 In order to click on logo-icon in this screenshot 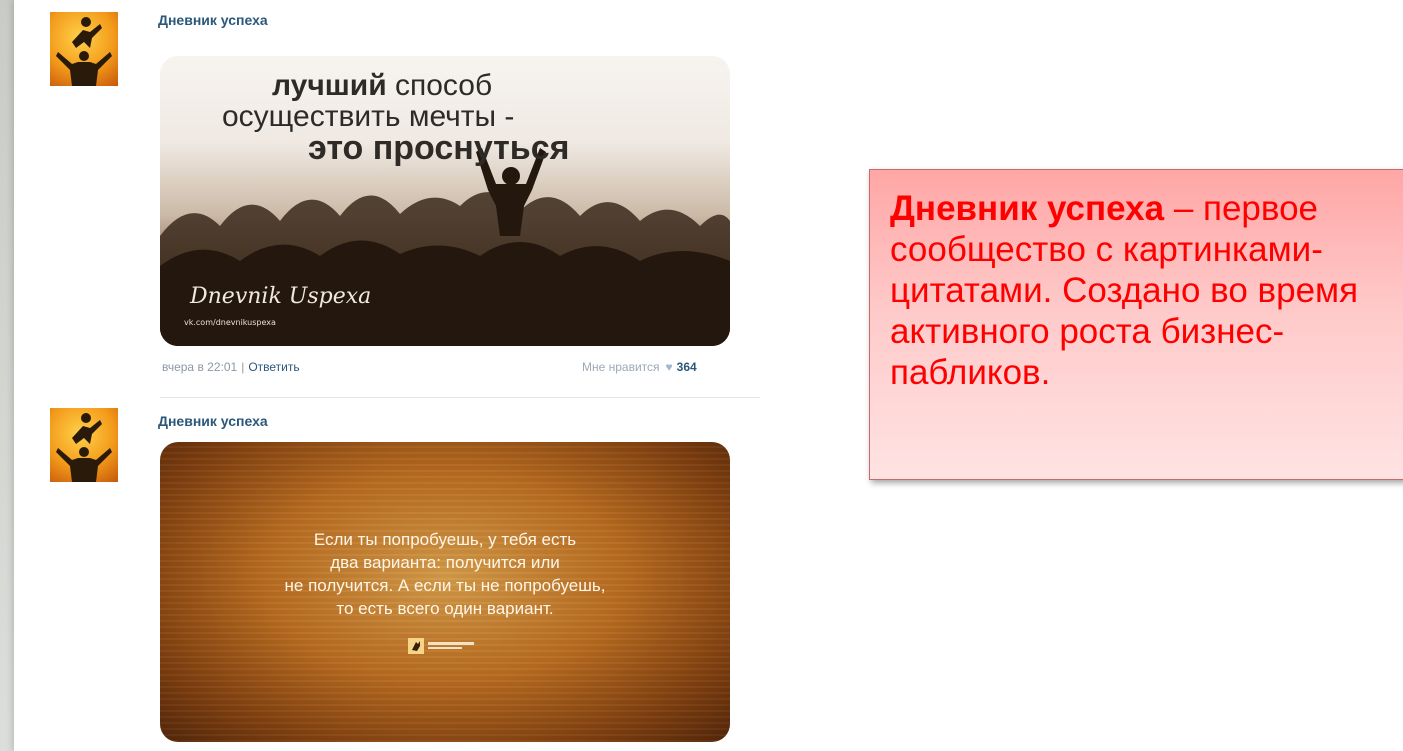, I will do `click(441, 646)`.